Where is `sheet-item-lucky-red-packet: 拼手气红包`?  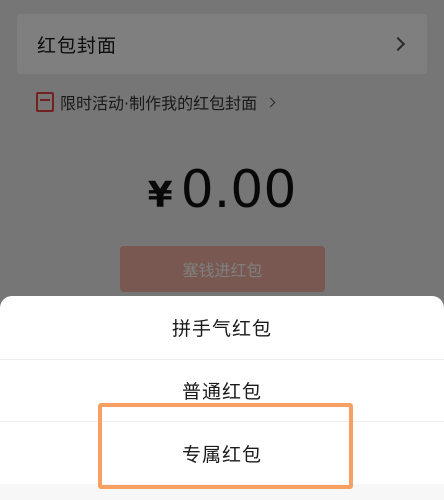
sheet-item-lucky-red-packet: 拼手气红包 is located at coordinates (222, 328).